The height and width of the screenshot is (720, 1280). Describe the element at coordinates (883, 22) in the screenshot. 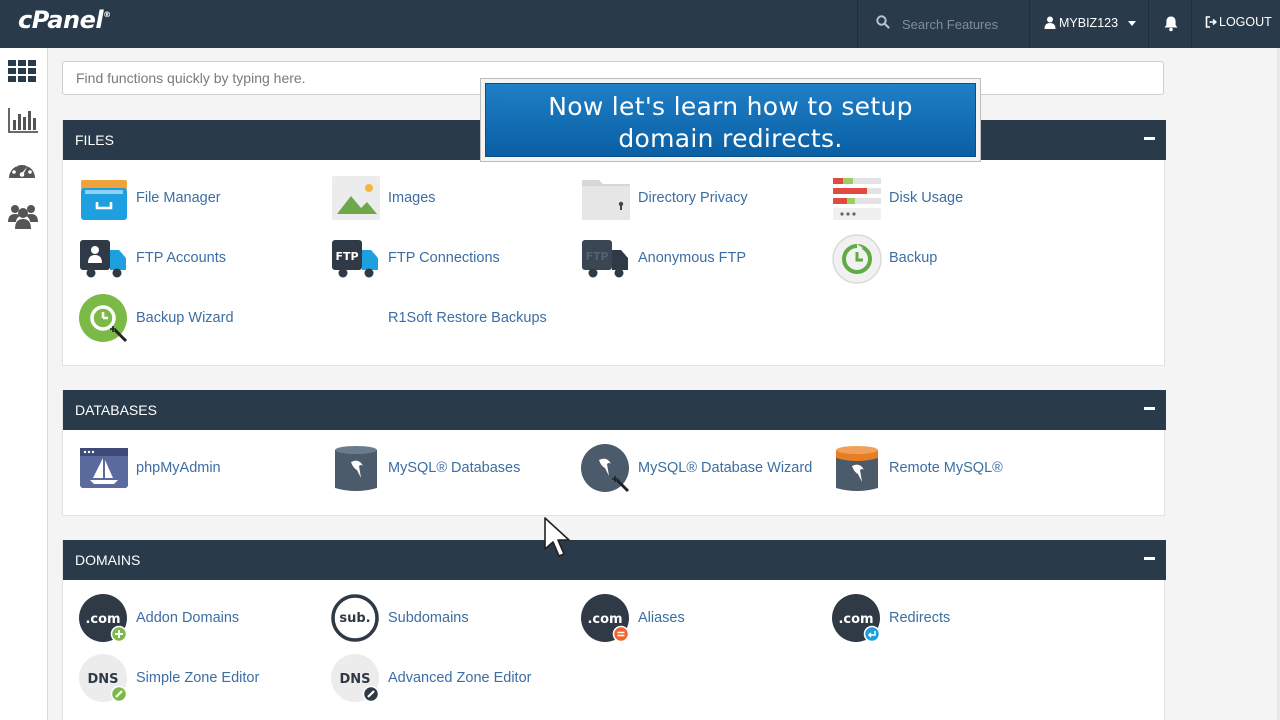

I see `search-icon` at that location.